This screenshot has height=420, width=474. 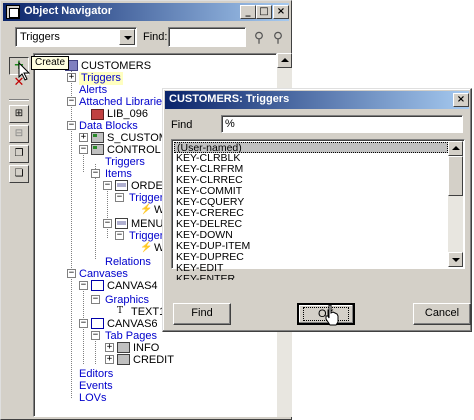 I want to click on library-icon, so click(x=97, y=114).